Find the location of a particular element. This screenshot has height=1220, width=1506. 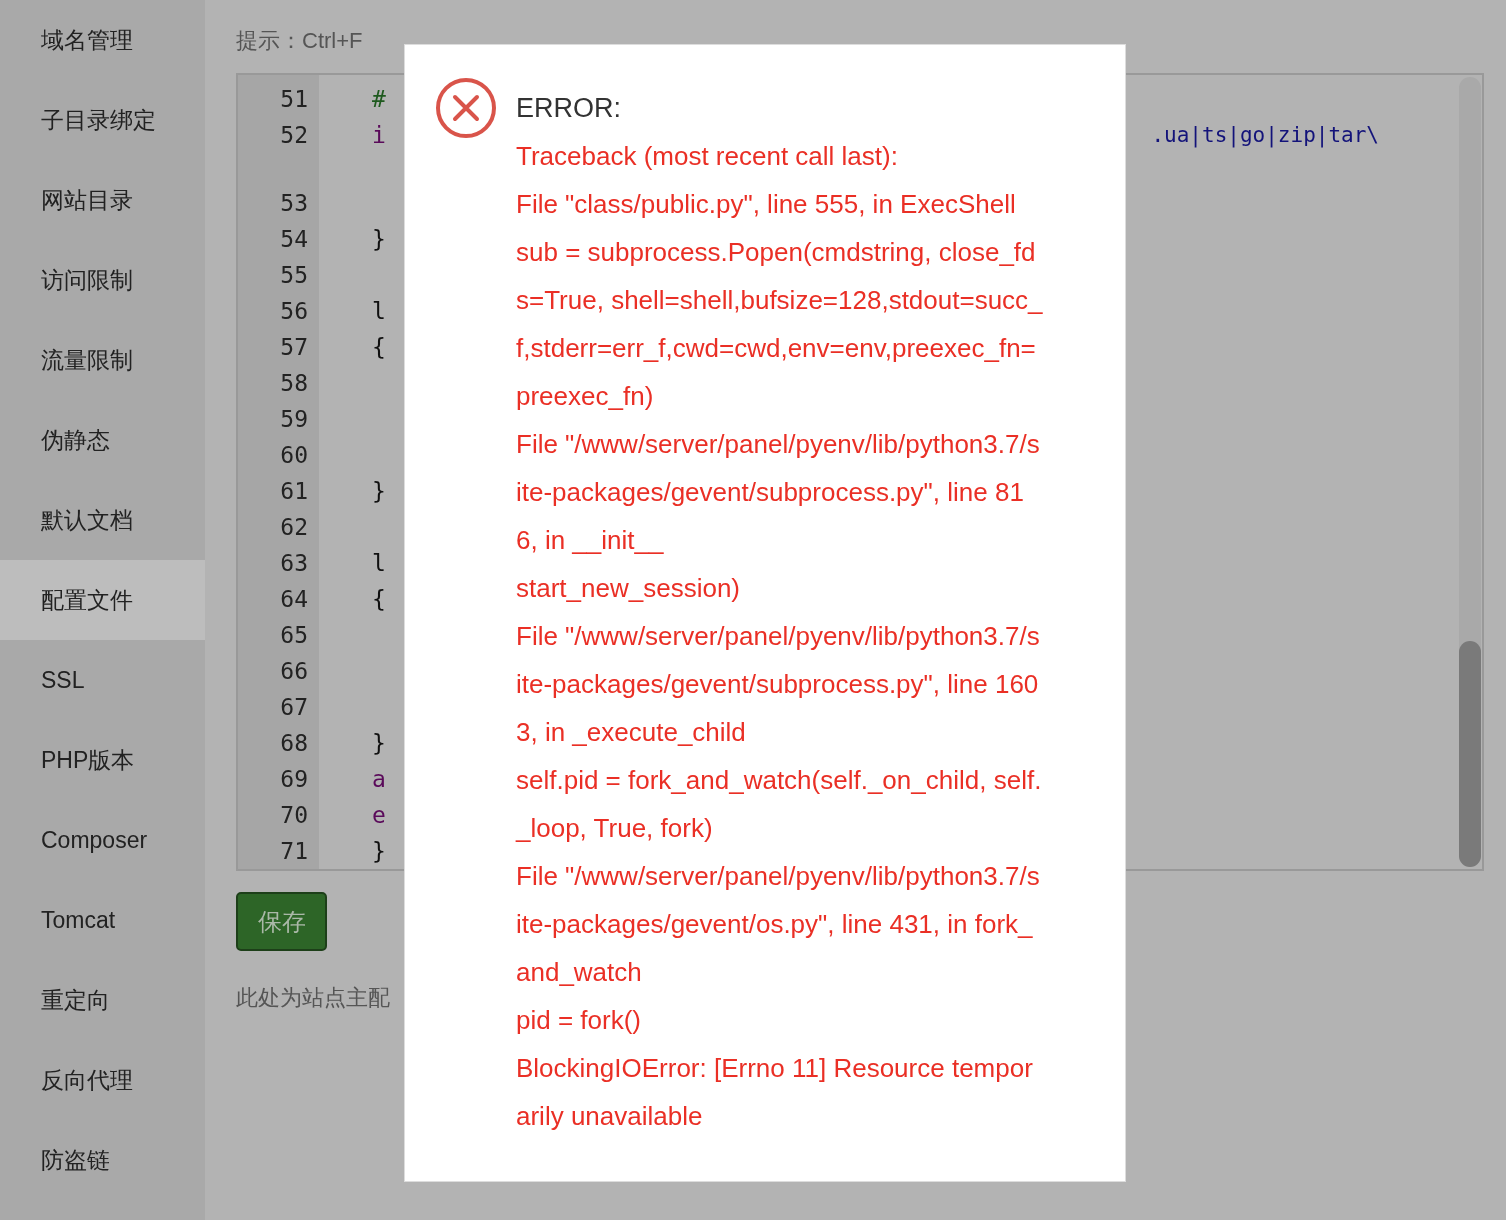

line-number: 58 is located at coordinates (293, 383).